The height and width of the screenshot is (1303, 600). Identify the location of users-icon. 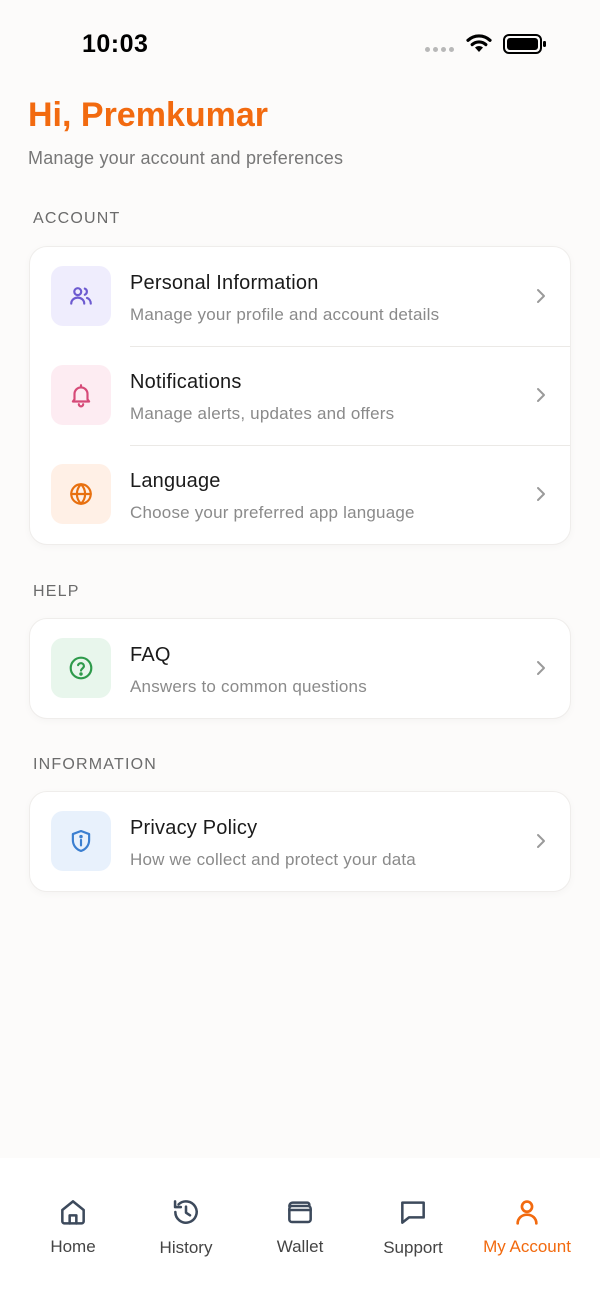
(81, 296).